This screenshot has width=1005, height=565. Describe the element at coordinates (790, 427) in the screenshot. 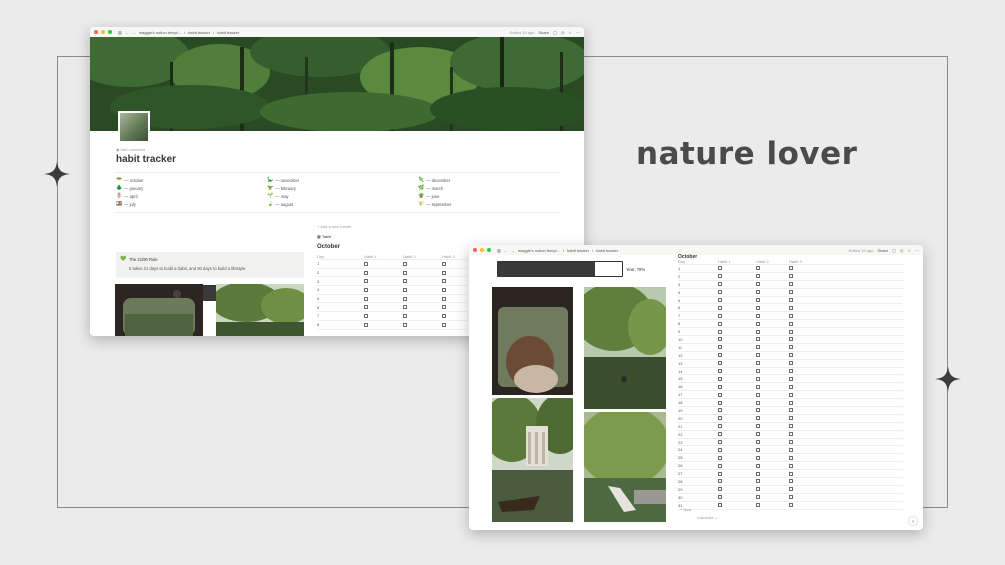

I see `table-row: 21` at that location.